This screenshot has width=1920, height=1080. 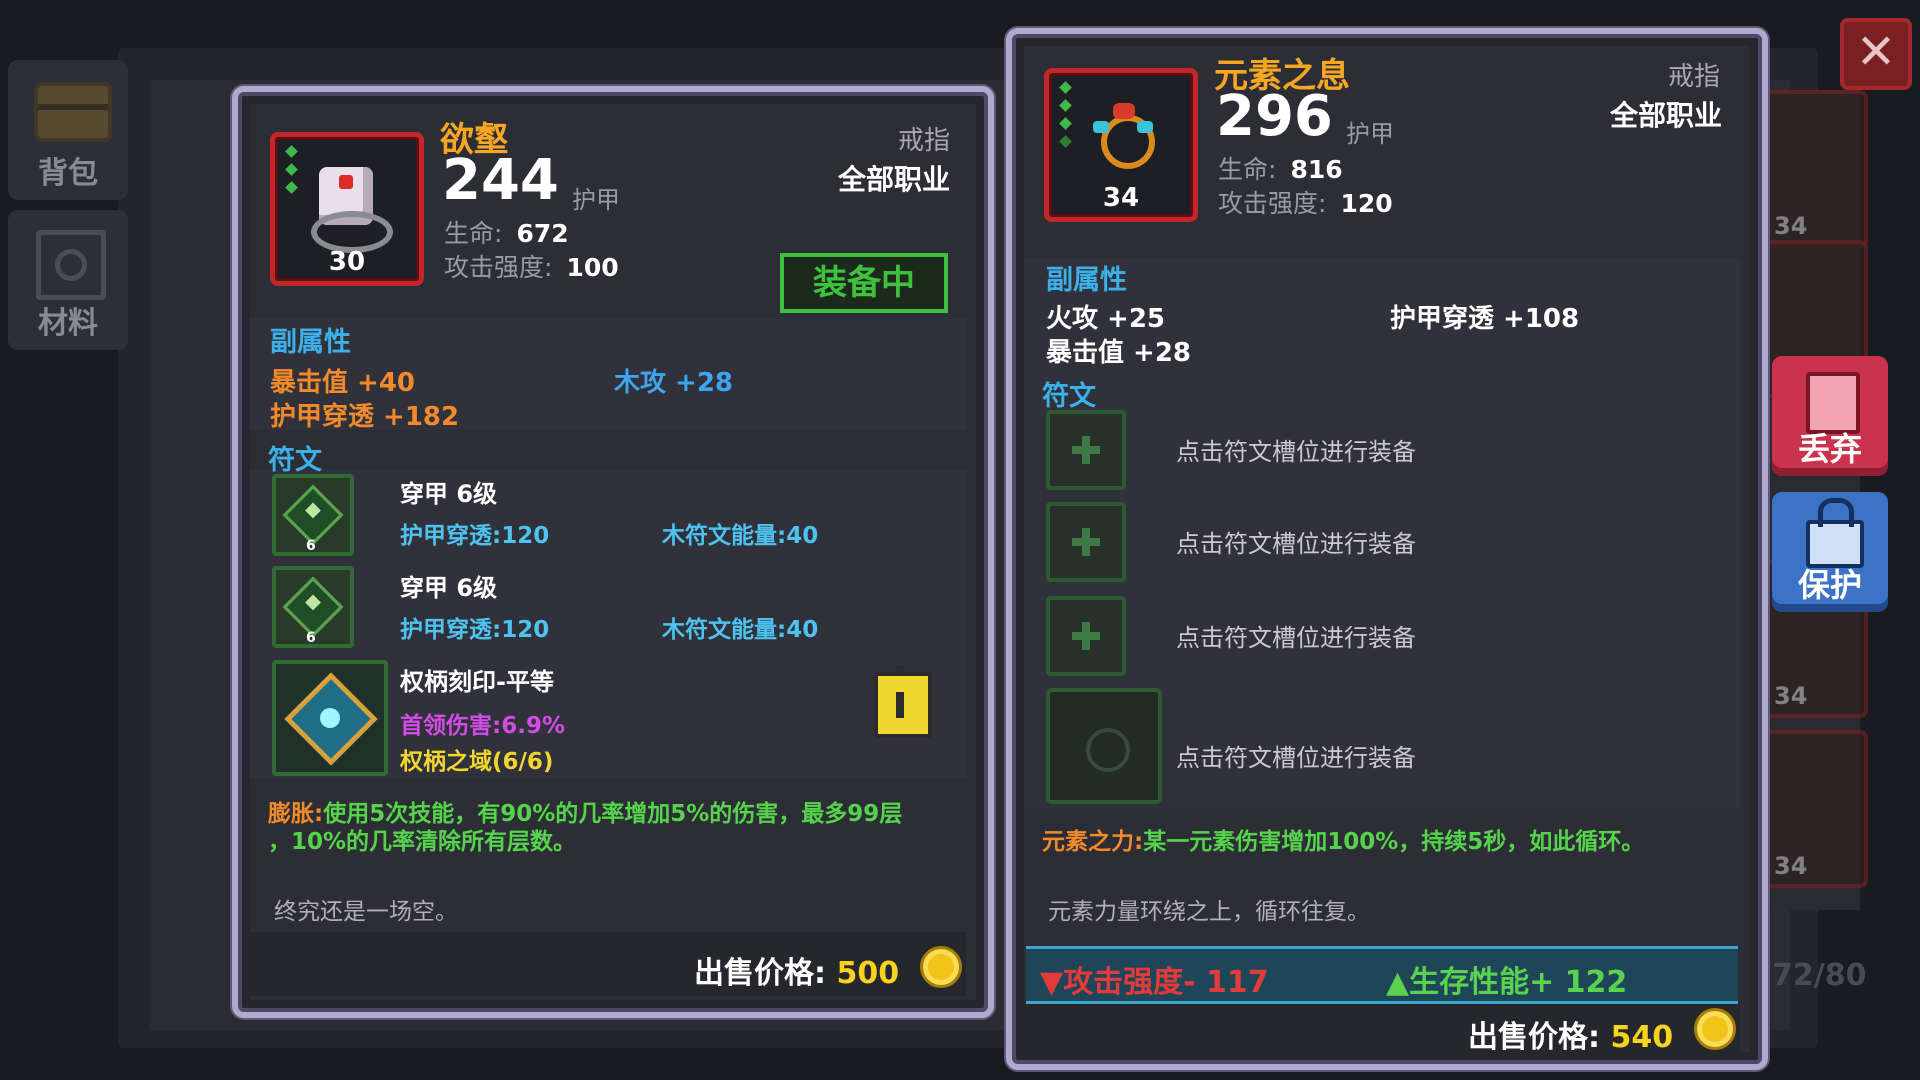 What do you see at coordinates (1819, 975) in the screenshot?
I see `inventory-counter: 72/80` at bounding box center [1819, 975].